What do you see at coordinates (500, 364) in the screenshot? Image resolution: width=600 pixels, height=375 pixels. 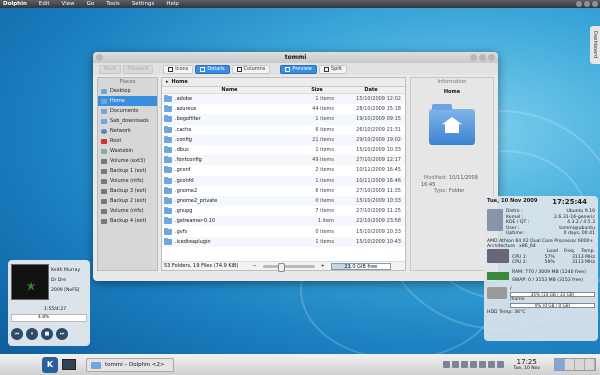 I see `network-icon` at bounding box center [500, 364].